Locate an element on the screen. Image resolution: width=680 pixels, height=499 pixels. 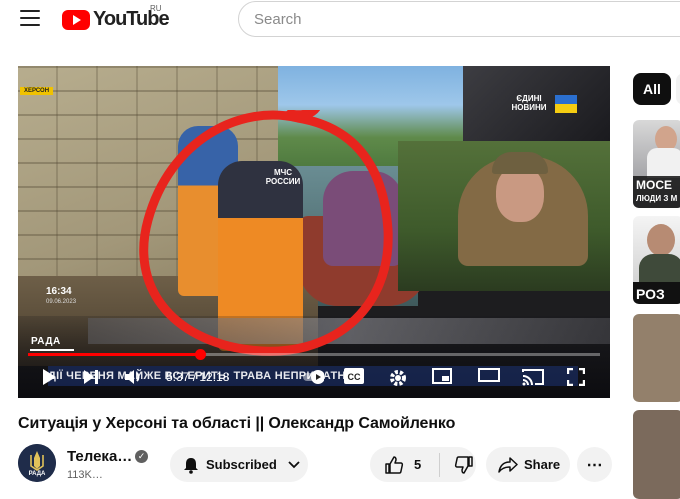
progress-fill is located at coordinates (114, 354).